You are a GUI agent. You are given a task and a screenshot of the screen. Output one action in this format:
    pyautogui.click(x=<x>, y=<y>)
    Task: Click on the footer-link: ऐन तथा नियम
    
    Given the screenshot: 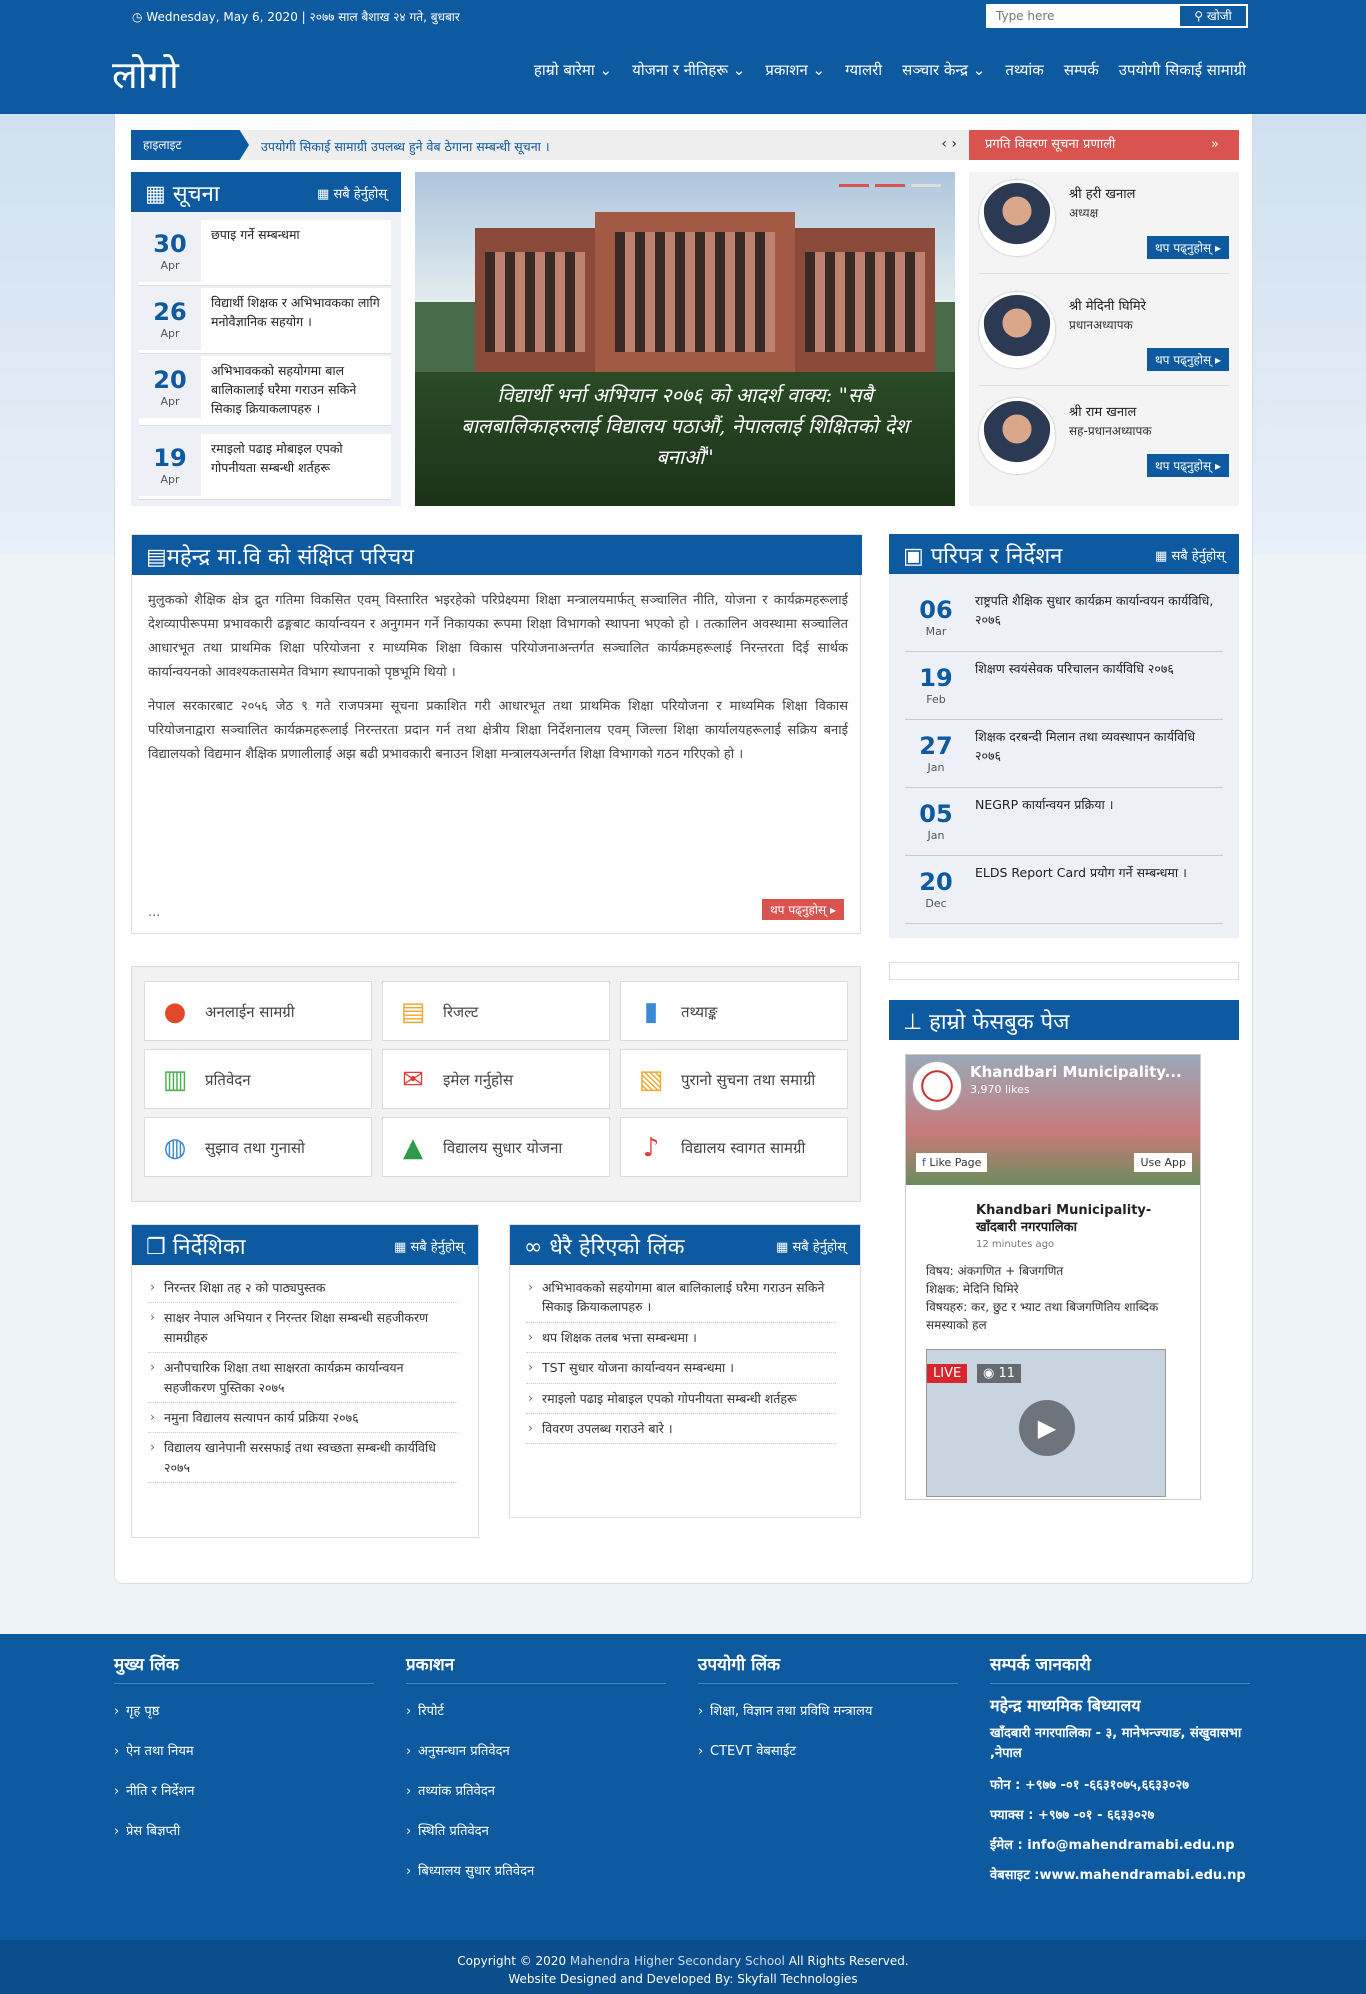 What is the action you would take?
    pyautogui.click(x=244, y=1752)
    